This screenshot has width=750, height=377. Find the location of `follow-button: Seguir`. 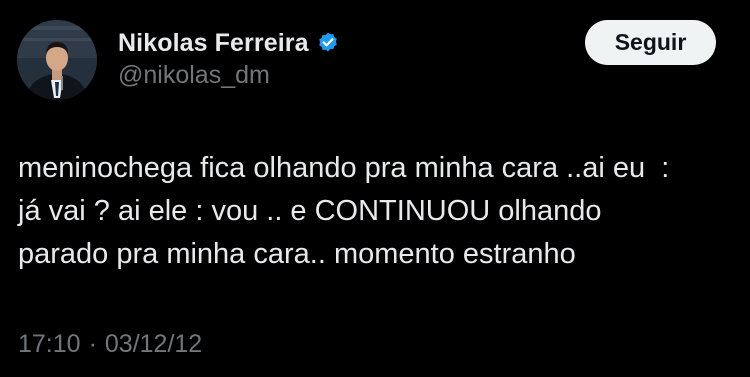

follow-button: Seguir is located at coordinates (650, 42).